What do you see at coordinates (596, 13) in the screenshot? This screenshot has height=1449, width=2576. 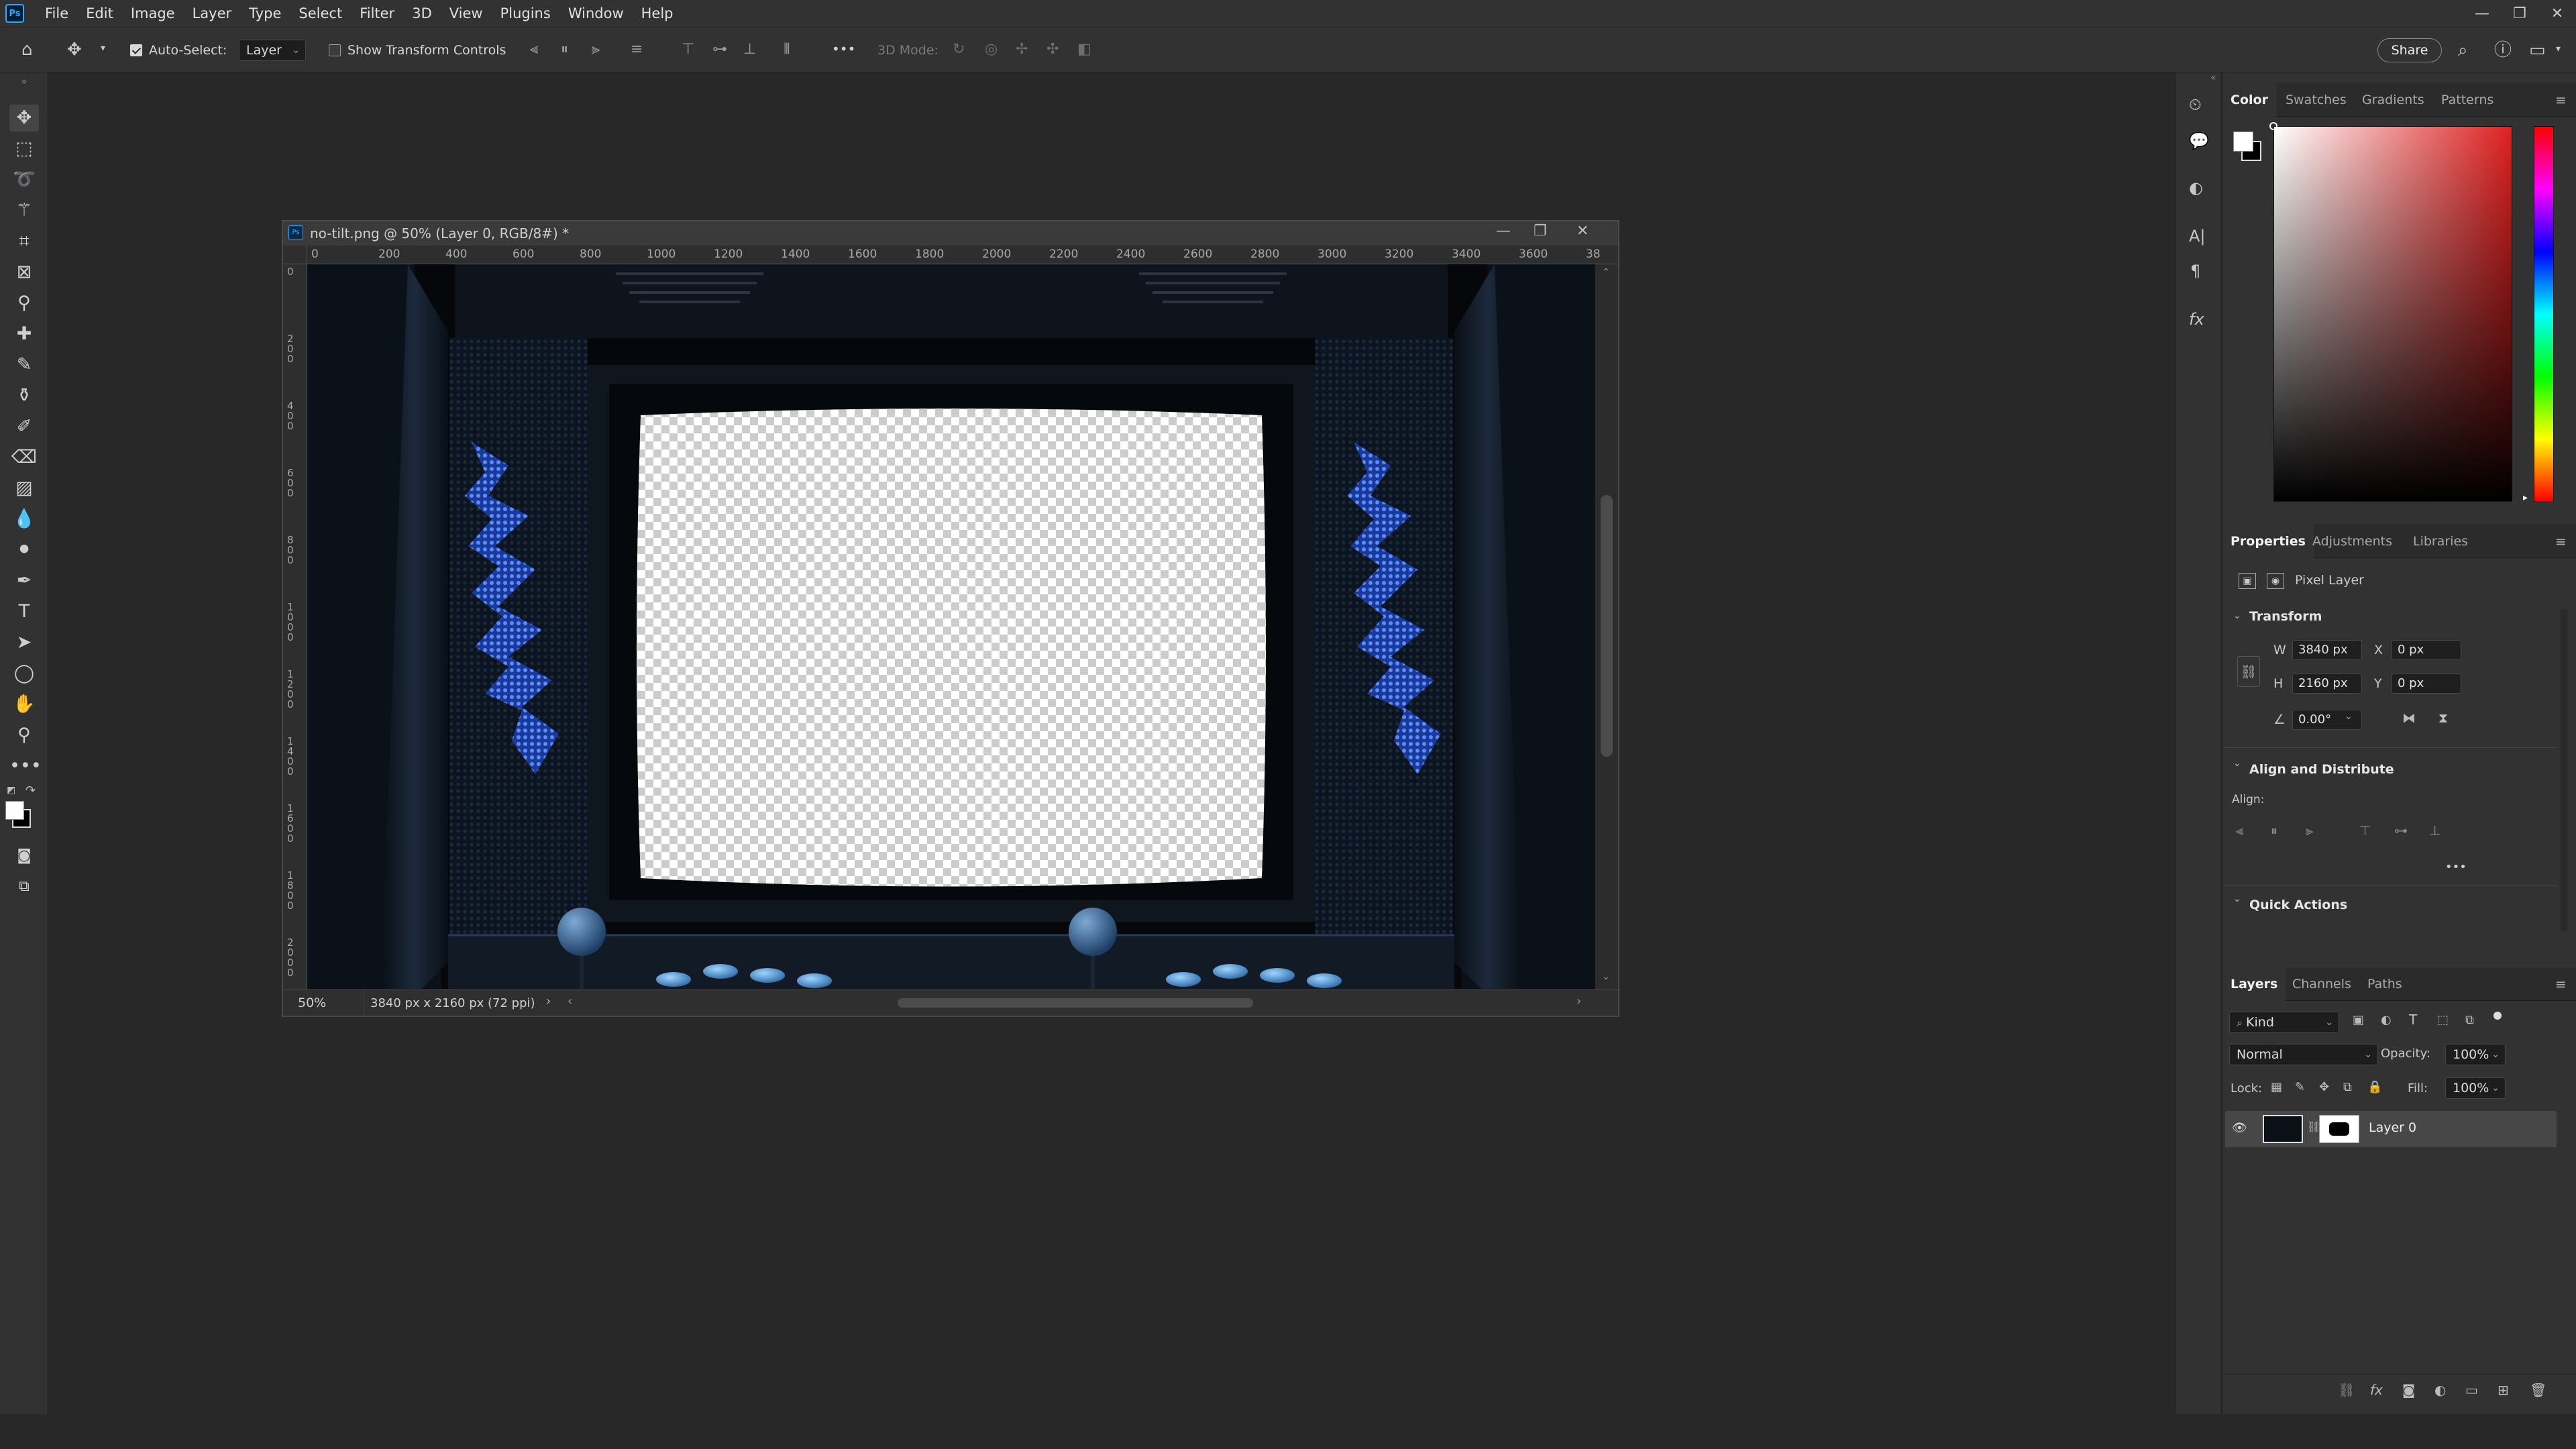 I see `menu-window: Window` at bounding box center [596, 13].